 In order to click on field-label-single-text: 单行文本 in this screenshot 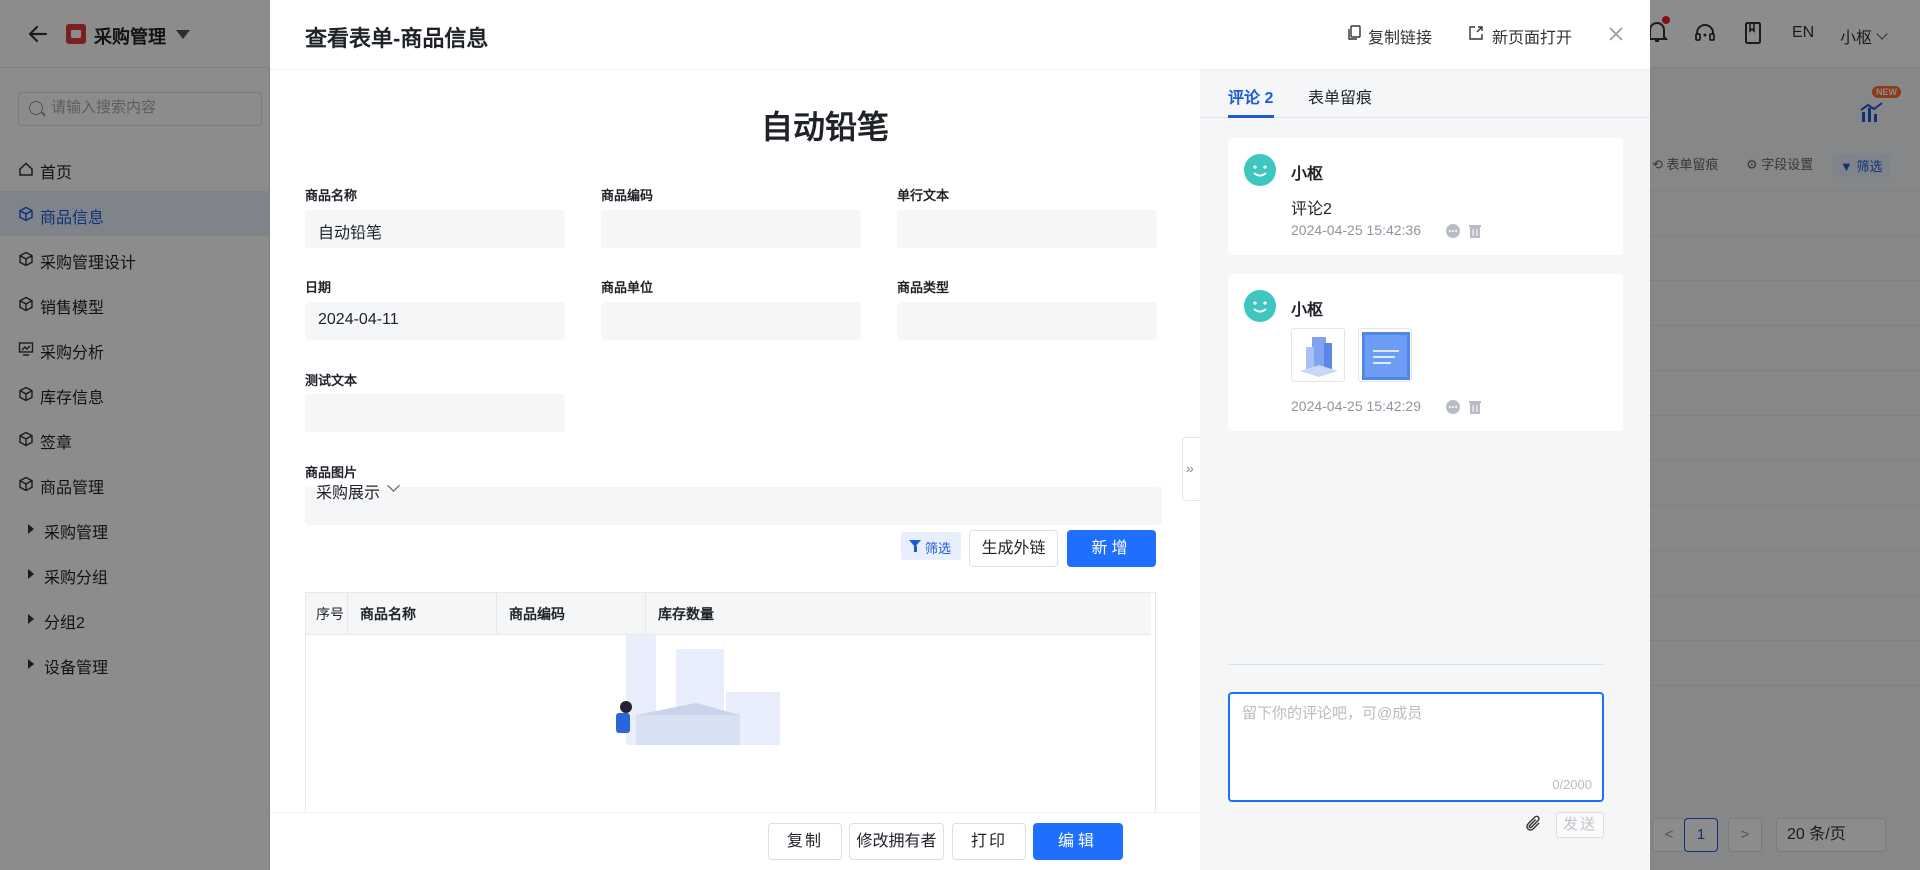, I will do `click(923, 195)`.